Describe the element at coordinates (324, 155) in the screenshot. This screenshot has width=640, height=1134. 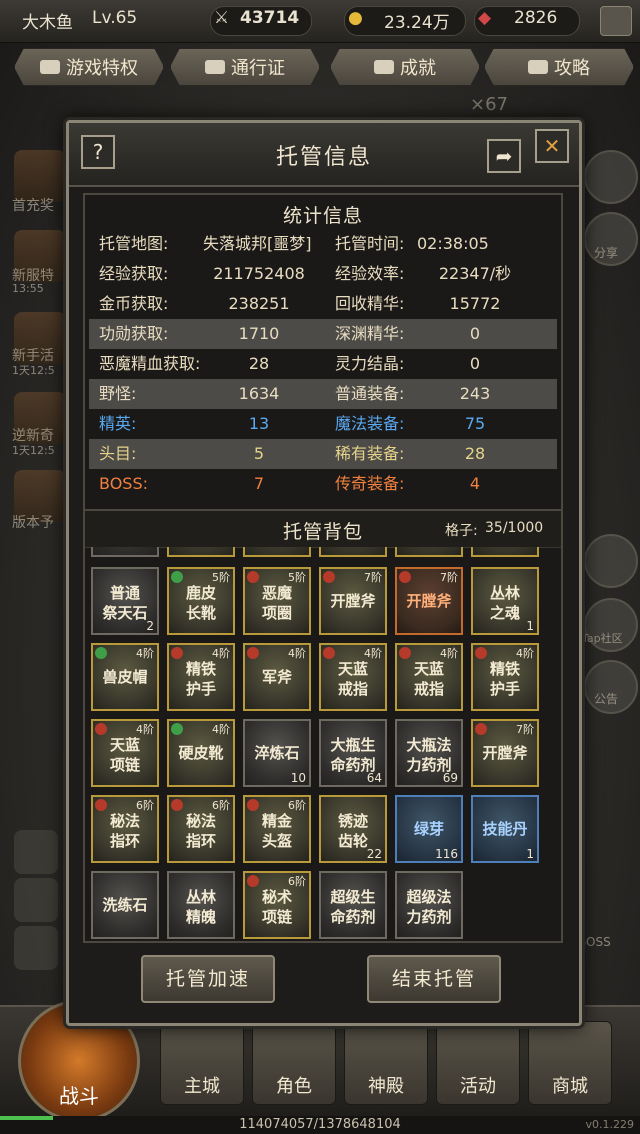
I see `dialog-title-bar: ? 托管信息 ➦ ✕` at that location.